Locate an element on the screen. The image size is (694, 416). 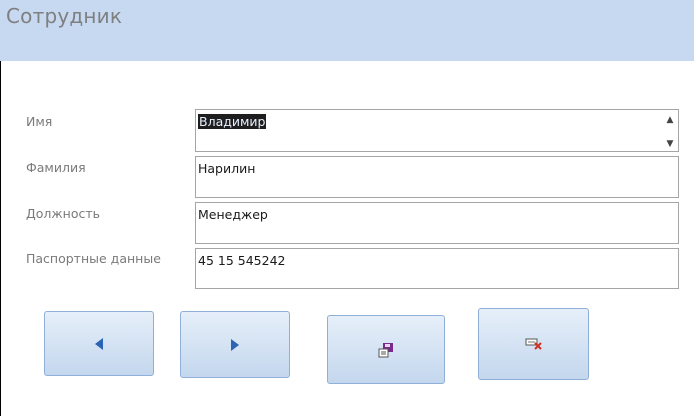
scroll-up-icon: ▲ is located at coordinates (670, 120).